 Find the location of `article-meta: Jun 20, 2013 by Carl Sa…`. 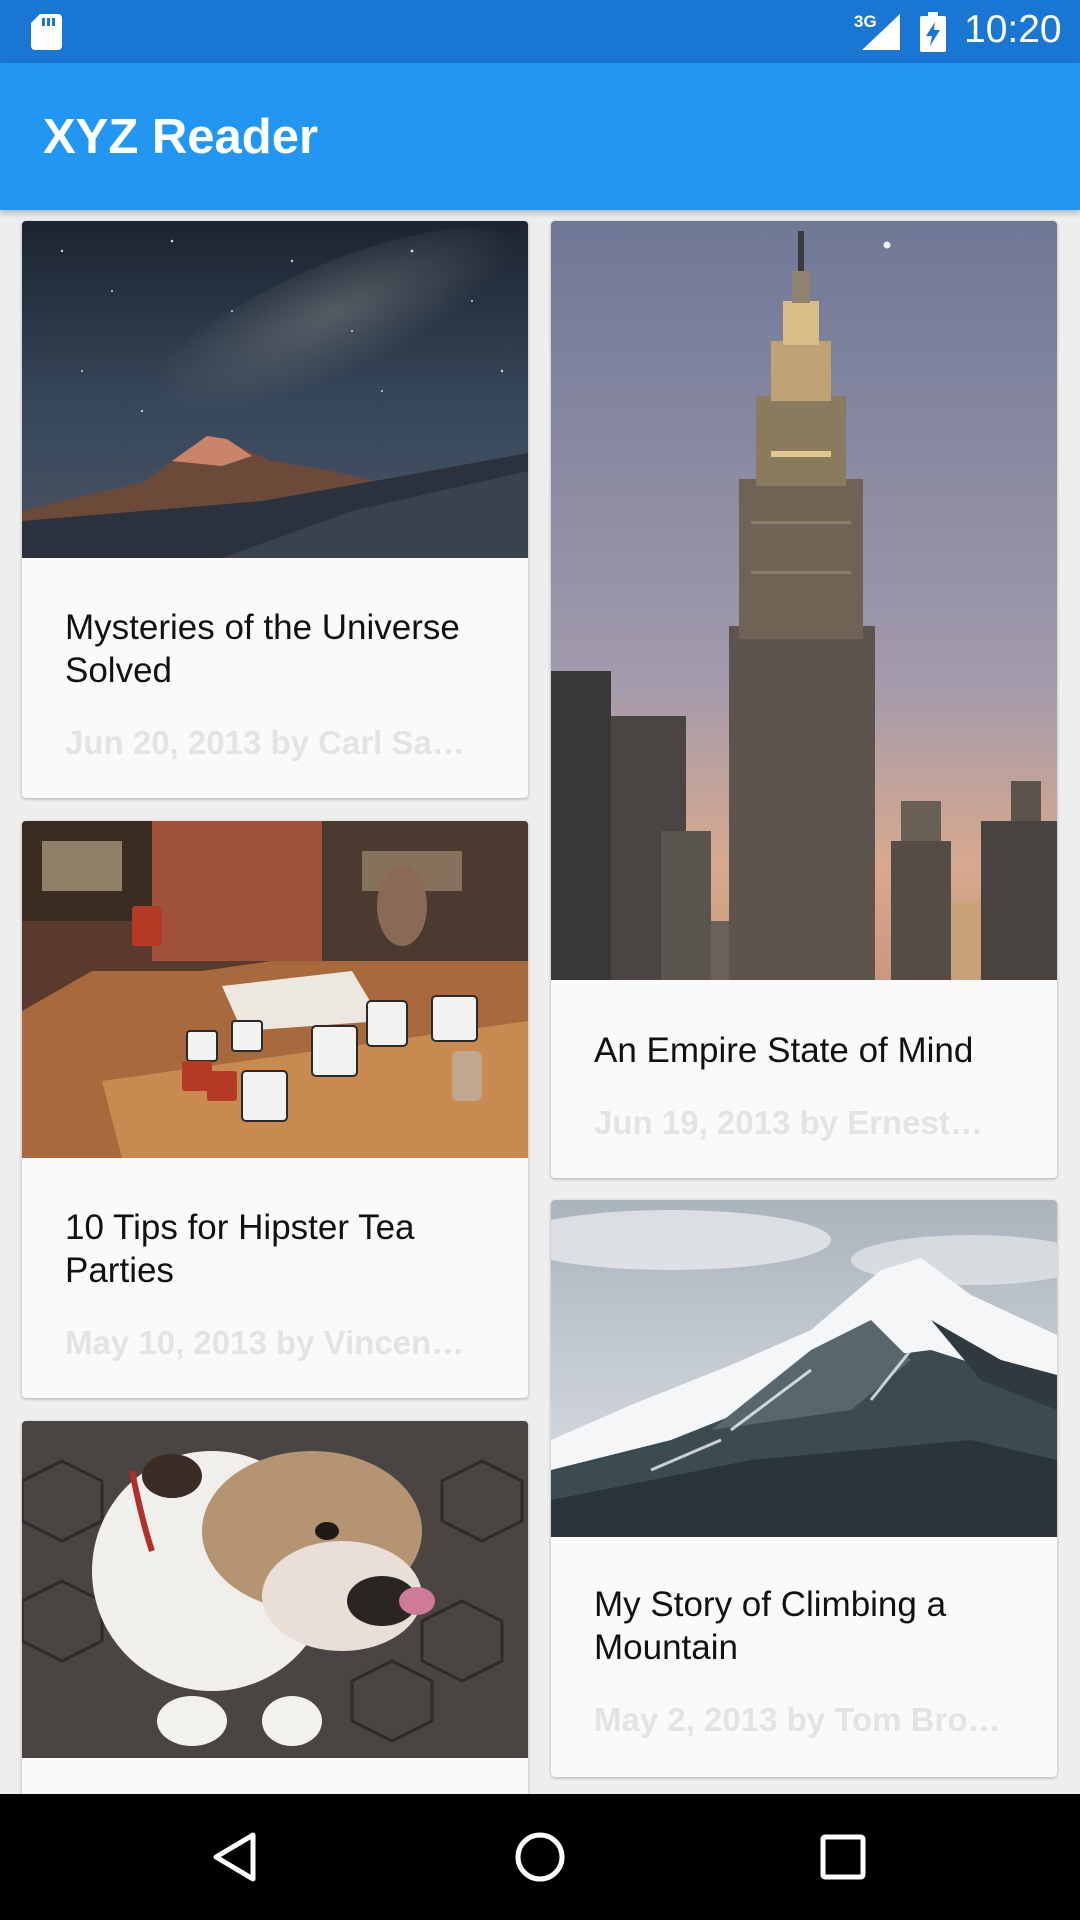

article-meta: Jun 20, 2013 by Carl Sa… is located at coordinates (265, 742).